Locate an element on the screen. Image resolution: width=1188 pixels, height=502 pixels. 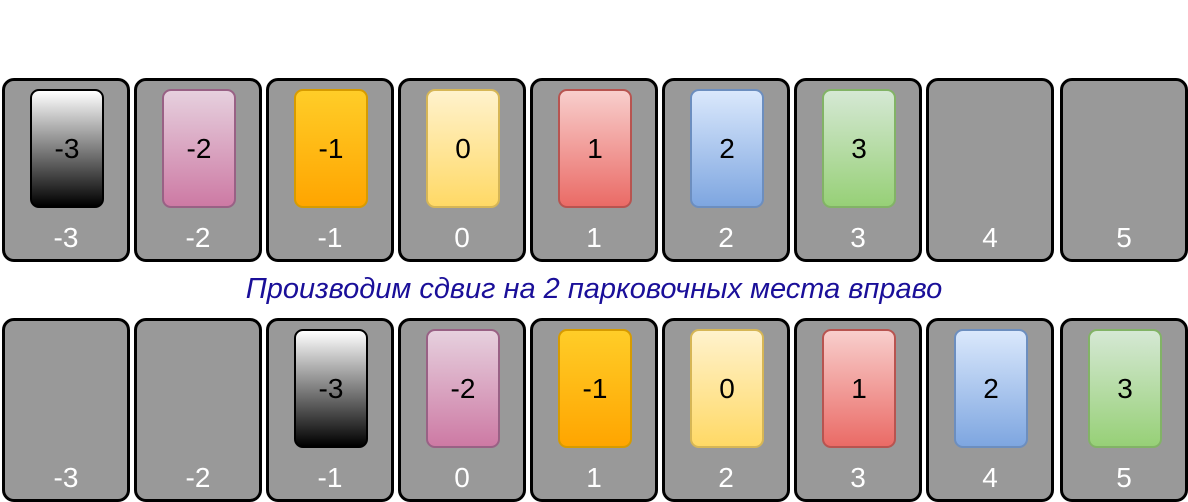
parking-slot: -3 -1 is located at coordinates (330, 410).